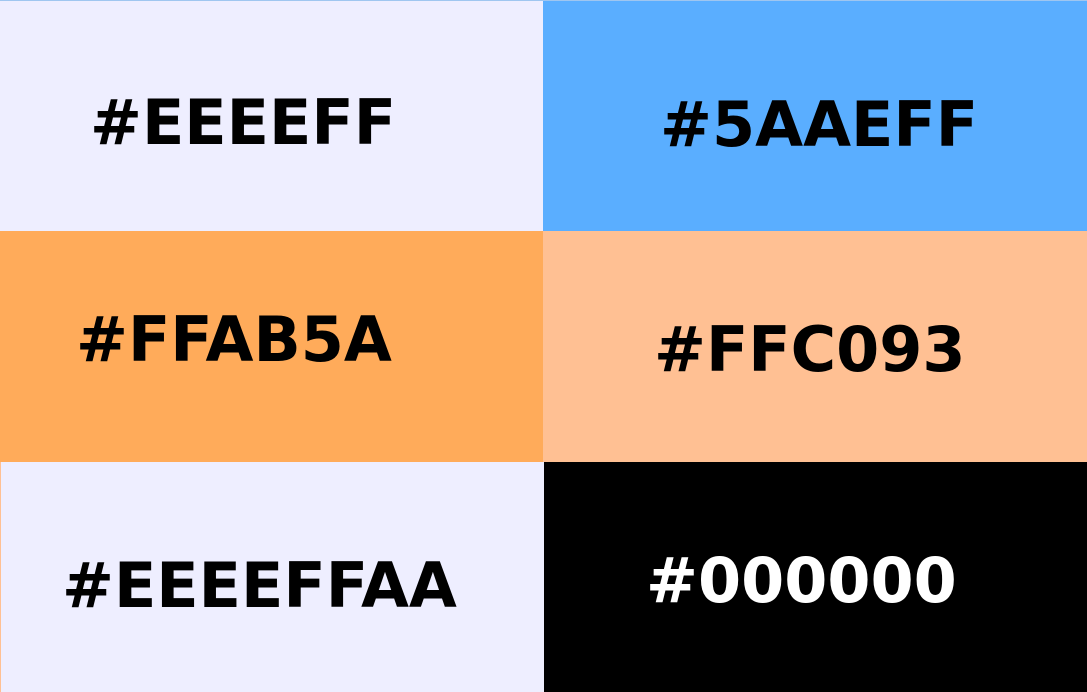  Describe the element at coordinates (819, 124) in the screenshot. I see `swatch-label: #5AAEFF` at that location.